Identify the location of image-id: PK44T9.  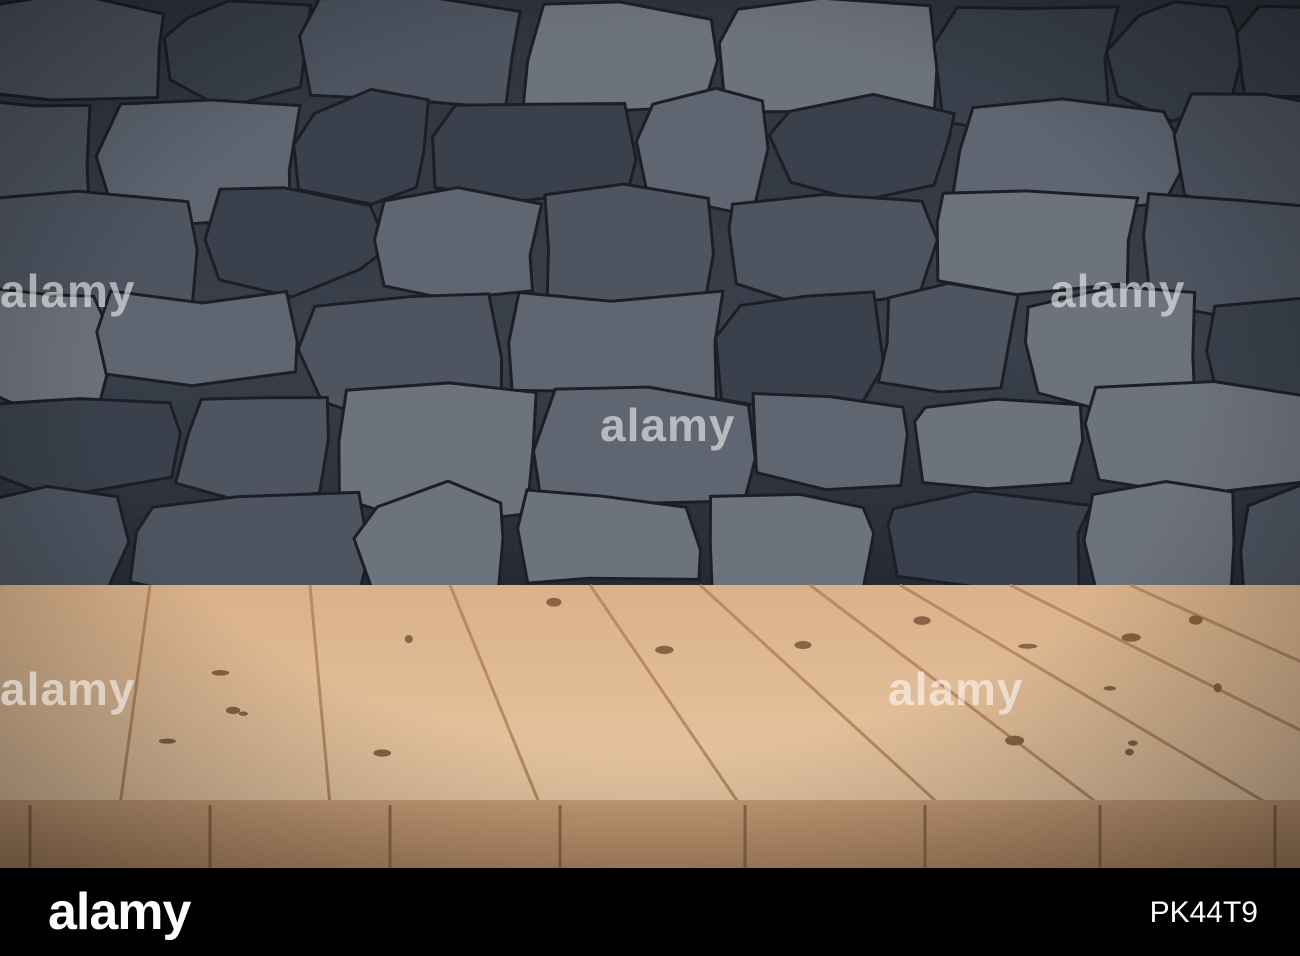
(1203, 912).